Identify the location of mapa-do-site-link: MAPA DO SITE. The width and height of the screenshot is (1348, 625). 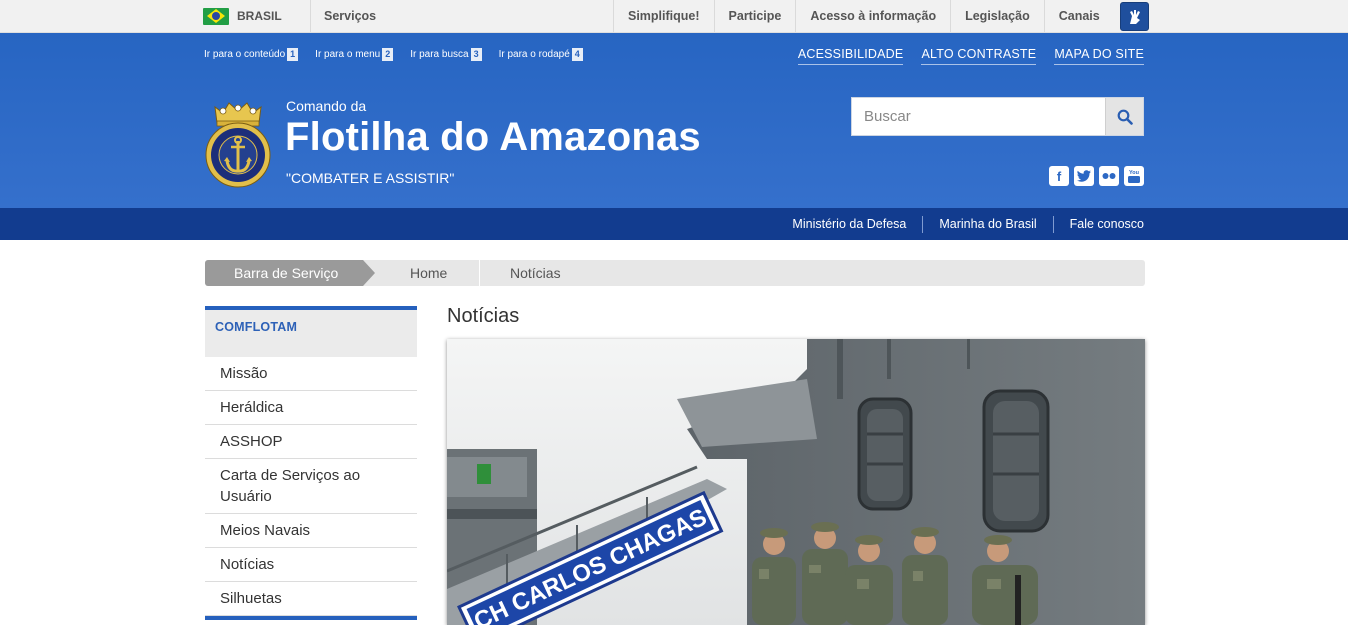
(1099, 56).